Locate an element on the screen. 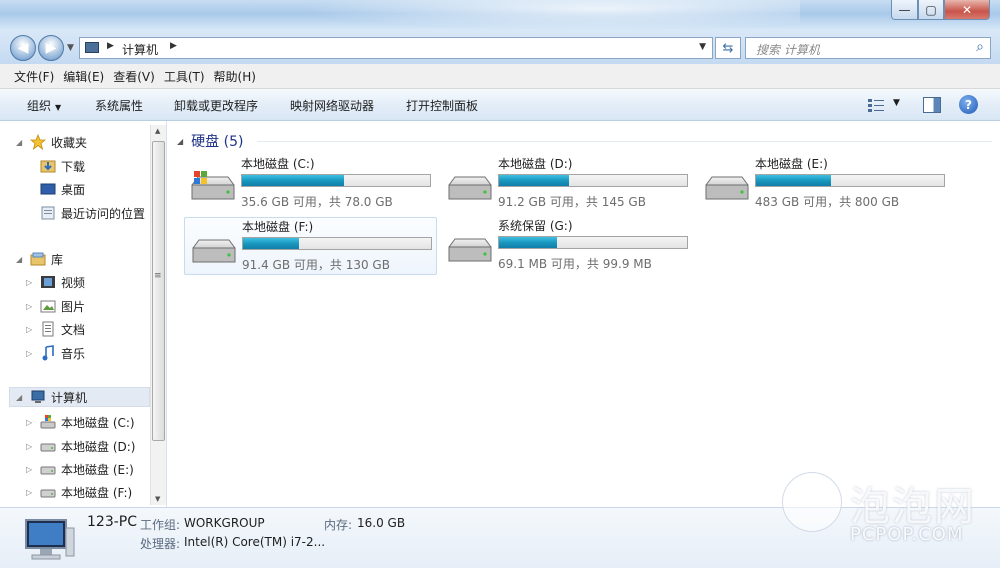 This screenshot has width=1000, height=568. system-properties-button: 系统属性 is located at coordinates (119, 105).